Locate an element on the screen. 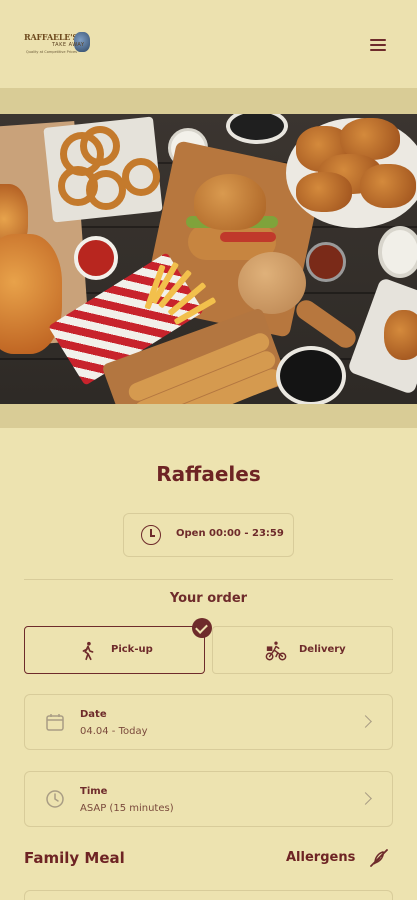 This screenshot has width=417, height=900. section-divider is located at coordinates (208, 579).